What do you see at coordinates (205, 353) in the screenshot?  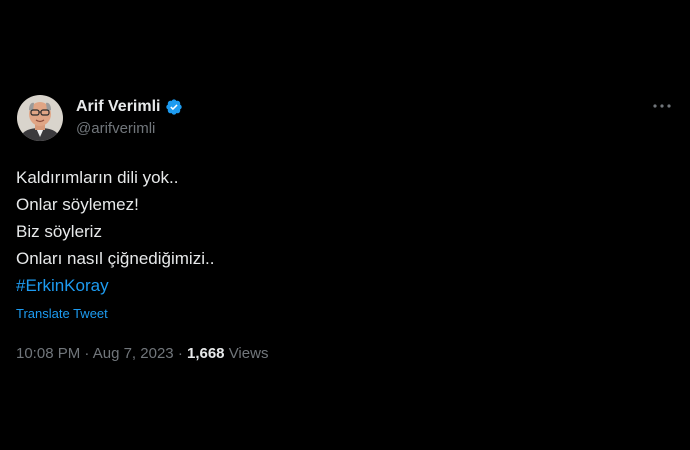 I see `views-count: 1,668` at bounding box center [205, 353].